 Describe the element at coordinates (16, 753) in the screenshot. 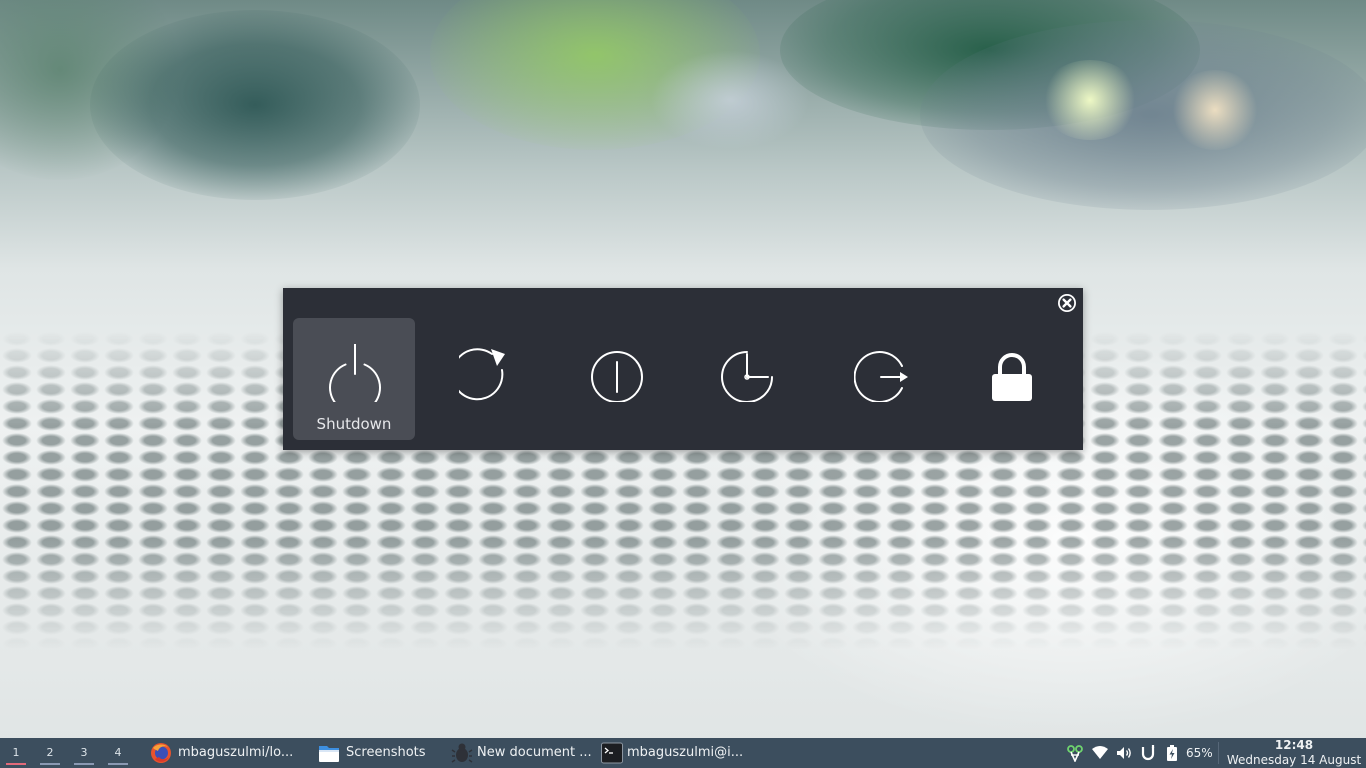

I see `workspace-1: 1` at that location.